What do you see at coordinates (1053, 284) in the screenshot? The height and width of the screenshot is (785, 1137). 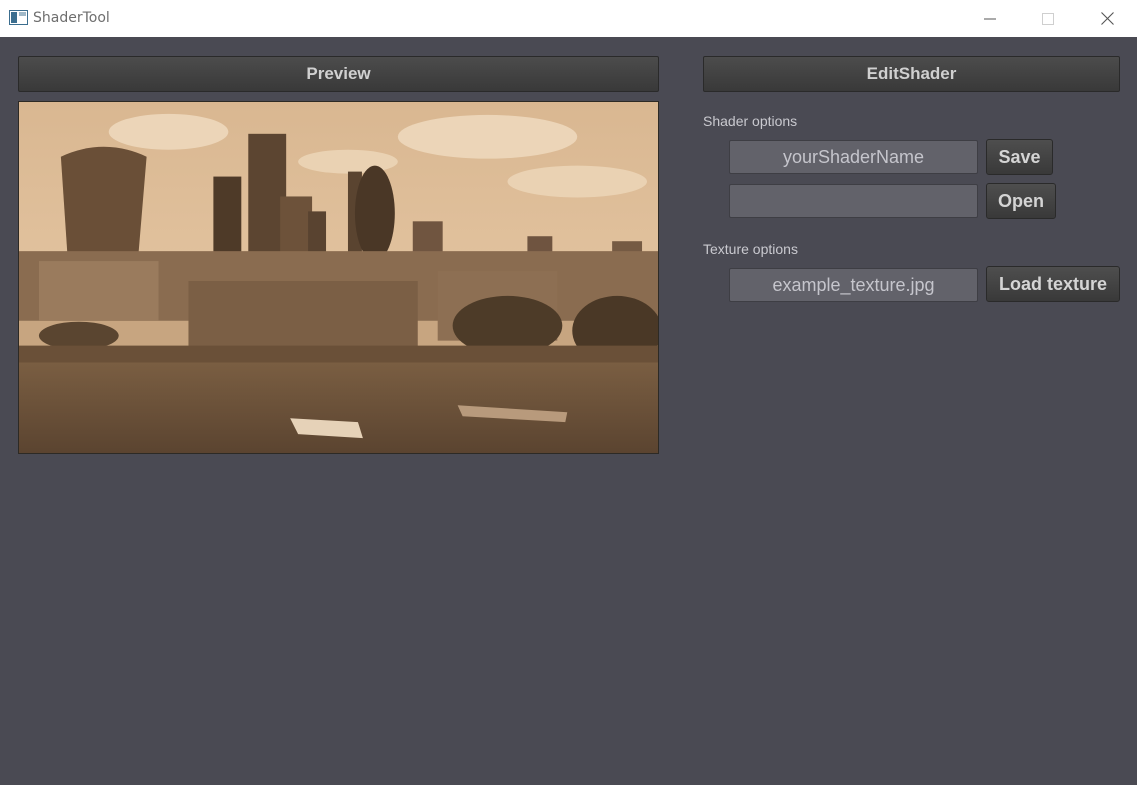 I see `load-texture-button: Load texture` at bounding box center [1053, 284].